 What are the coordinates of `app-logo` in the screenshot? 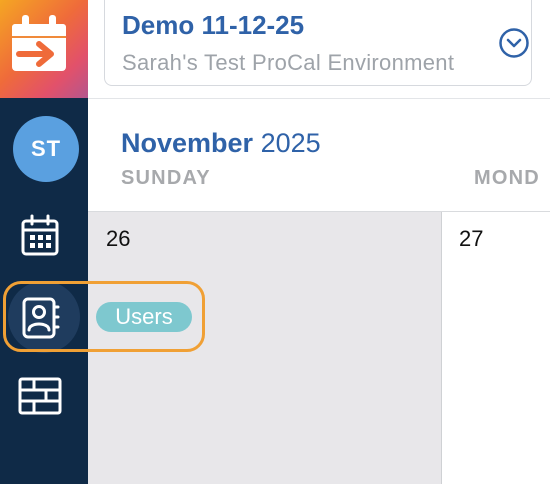 It's located at (44, 49).